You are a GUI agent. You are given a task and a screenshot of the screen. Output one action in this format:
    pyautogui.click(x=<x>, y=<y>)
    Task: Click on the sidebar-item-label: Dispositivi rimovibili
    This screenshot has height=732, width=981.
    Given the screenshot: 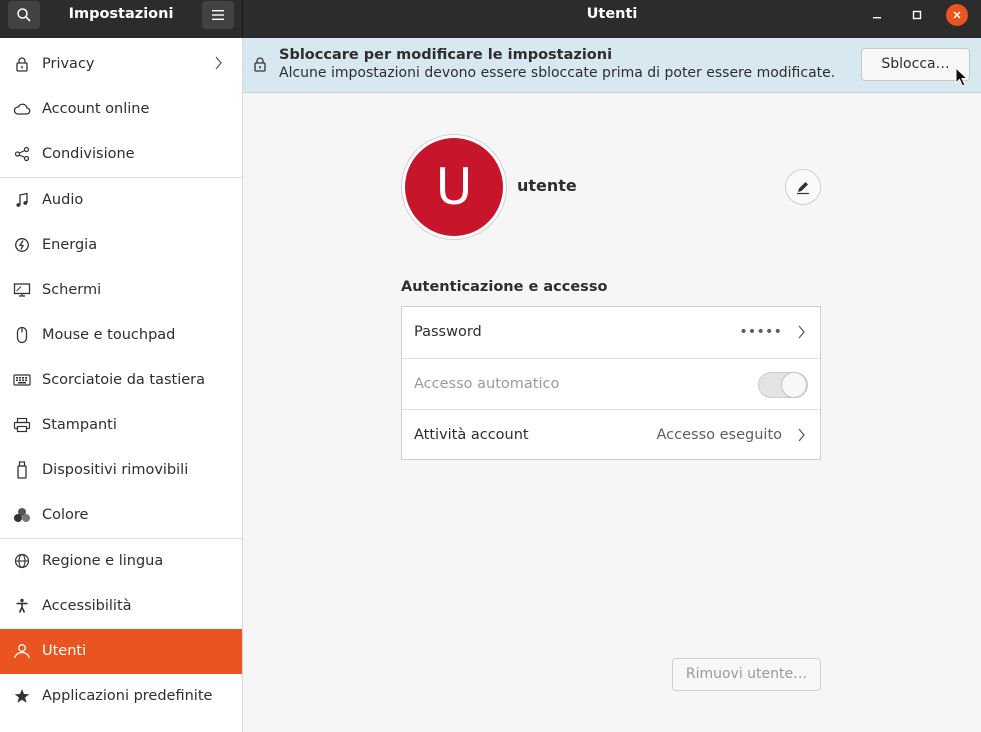 What is the action you would take?
    pyautogui.click(x=115, y=470)
    